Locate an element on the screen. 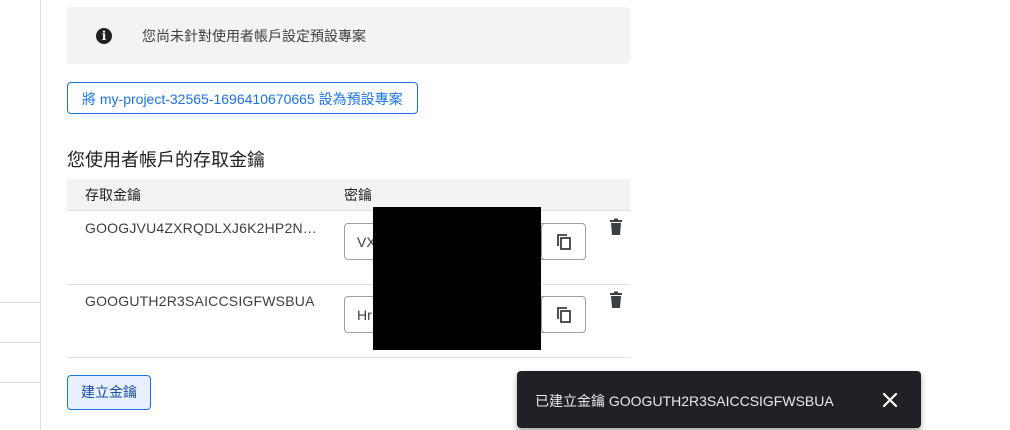 The image size is (1010, 430). close-icon is located at coordinates (890, 400).